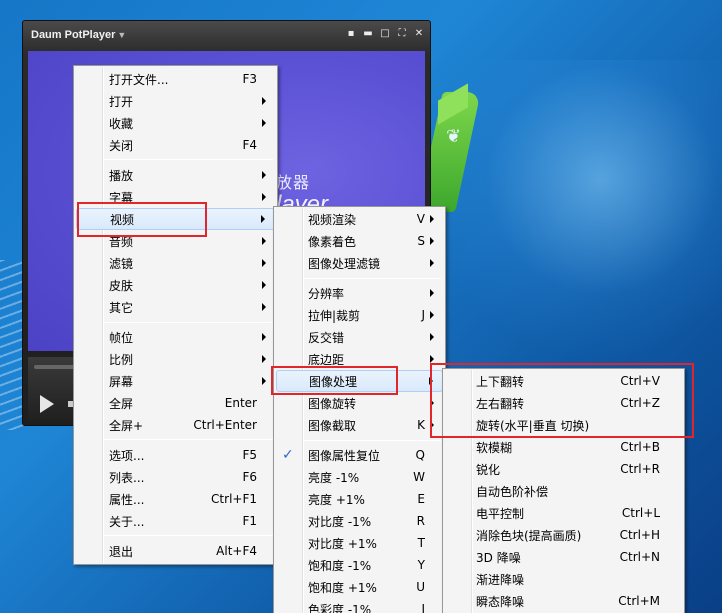 The height and width of the screenshot is (613, 722). Describe the element at coordinates (334, 315) in the screenshot. I see `menu-item-label: 拉伸|裁剪` at that location.